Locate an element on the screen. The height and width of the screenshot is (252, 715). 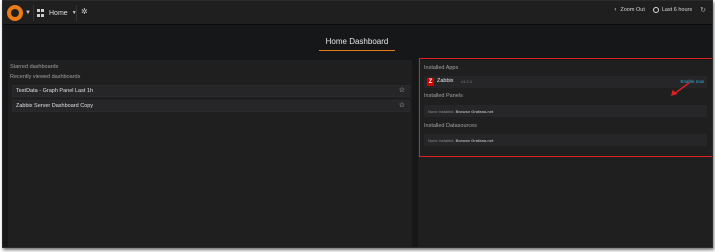
dashboard-picker: Home ▼ is located at coordinates (57, 13).